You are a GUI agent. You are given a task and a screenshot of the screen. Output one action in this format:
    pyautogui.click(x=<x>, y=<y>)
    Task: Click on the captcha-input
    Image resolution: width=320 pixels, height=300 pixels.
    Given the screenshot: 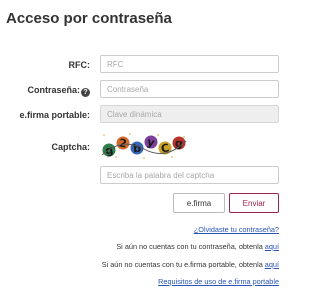 What is the action you would take?
    pyautogui.click(x=189, y=175)
    